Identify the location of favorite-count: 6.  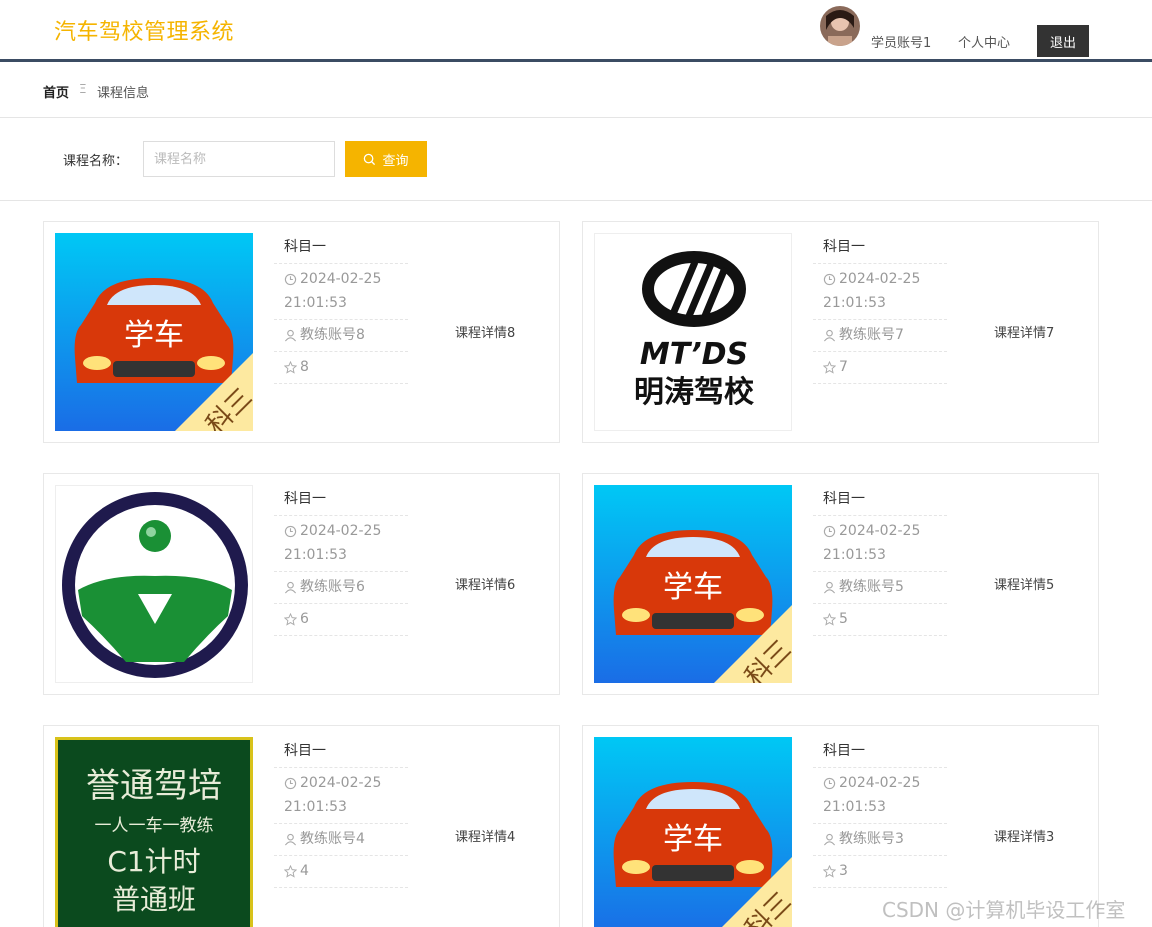
(304, 619).